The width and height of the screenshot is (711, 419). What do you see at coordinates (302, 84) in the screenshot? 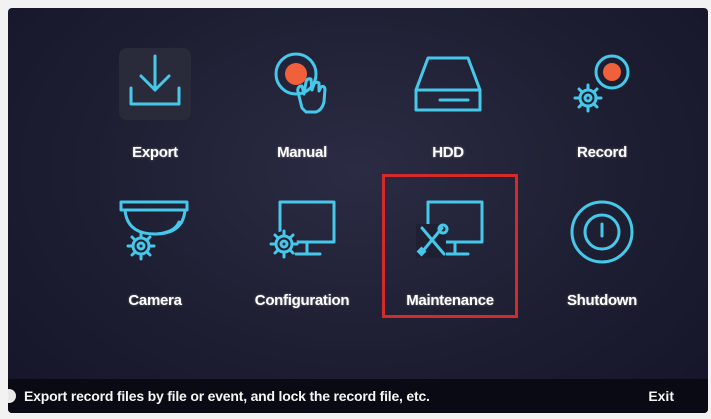
I see `manual-icon` at bounding box center [302, 84].